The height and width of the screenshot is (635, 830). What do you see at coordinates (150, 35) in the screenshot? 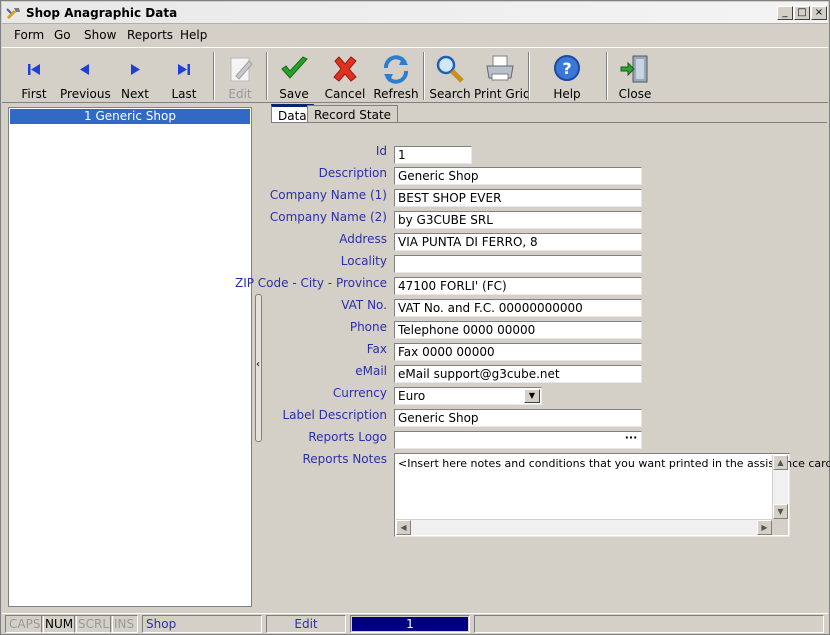
I see `menu-reports: Reports` at bounding box center [150, 35].